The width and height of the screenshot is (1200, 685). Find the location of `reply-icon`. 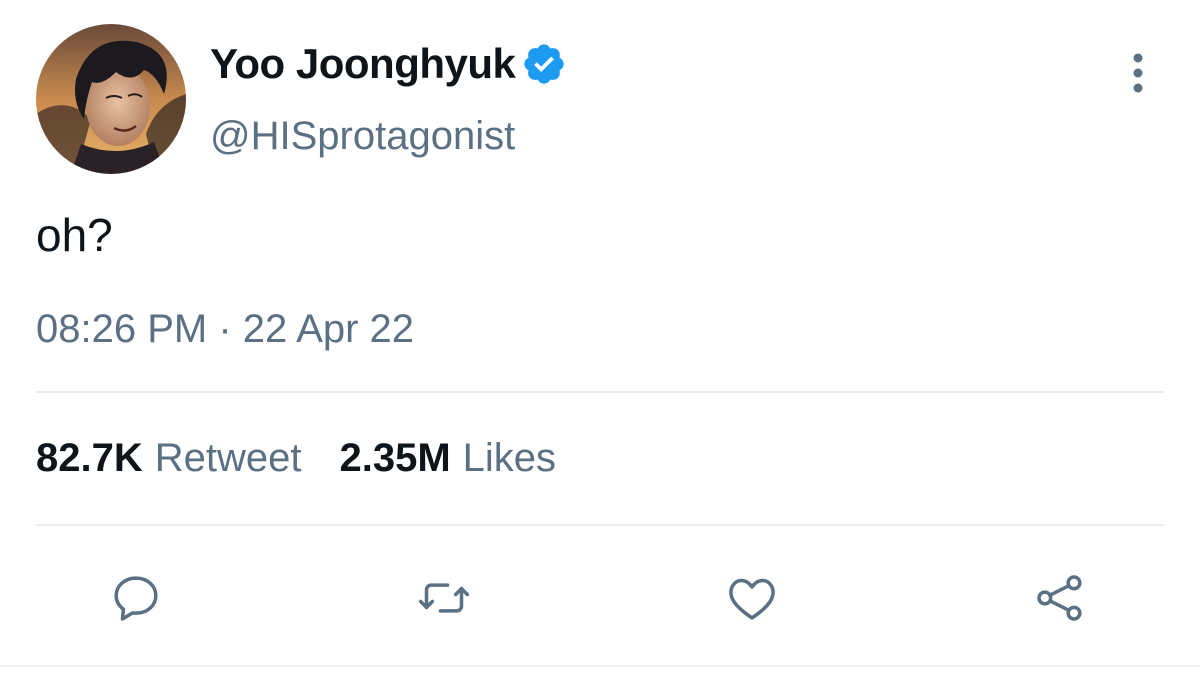

reply-icon is located at coordinates (136, 598).